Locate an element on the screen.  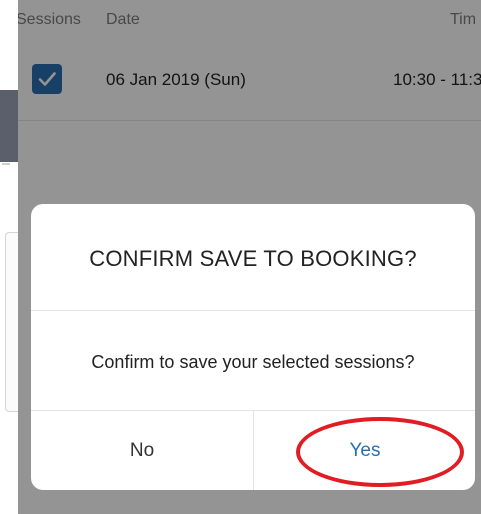
yes-button: Yes is located at coordinates (364, 450).